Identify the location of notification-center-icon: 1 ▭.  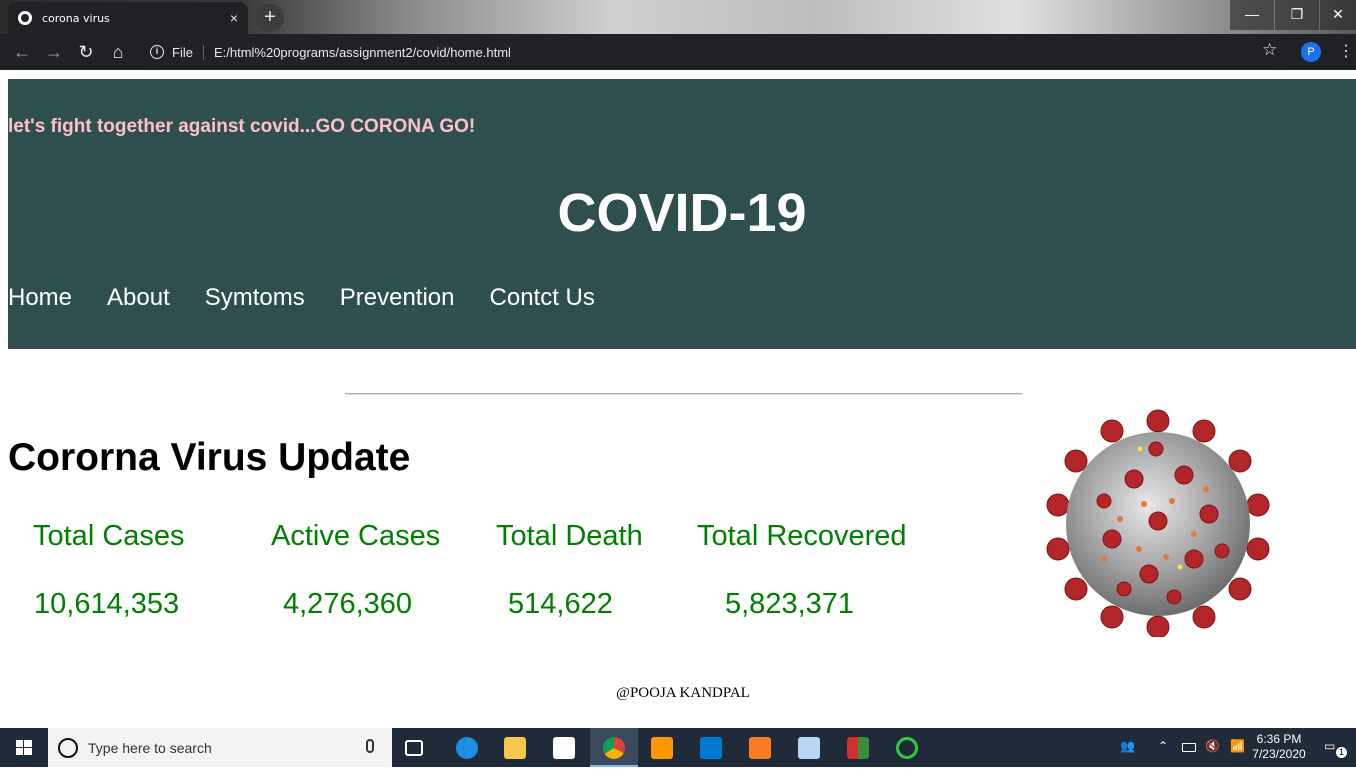
(1335, 758).